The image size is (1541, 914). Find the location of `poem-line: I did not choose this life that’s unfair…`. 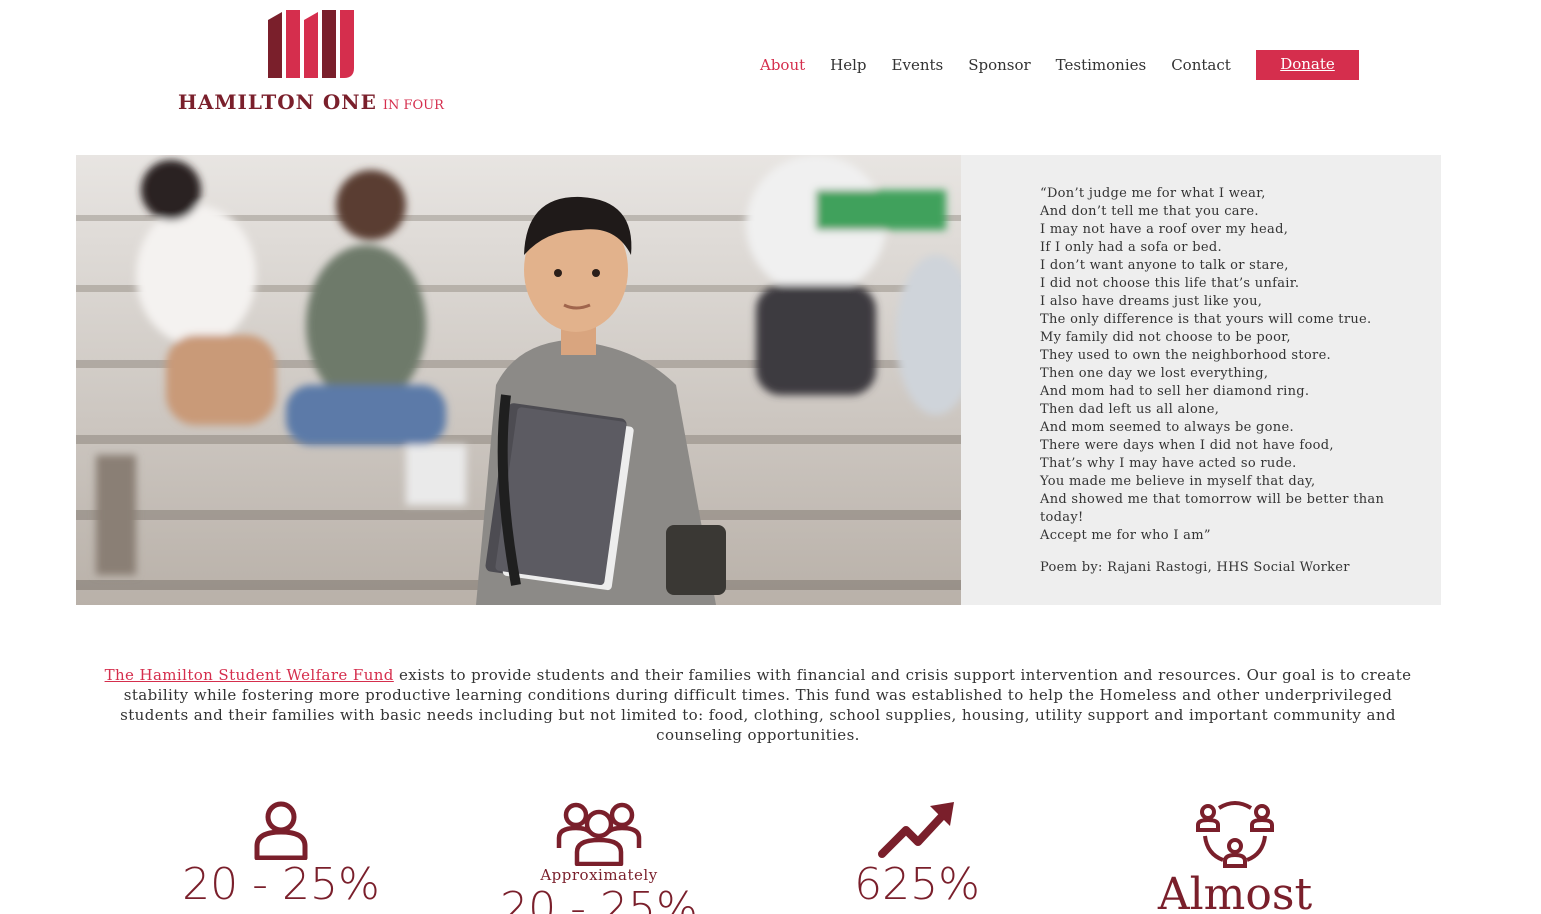

poem-line: I did not choose this life that’s unfair… is located at coordinates (1170, 283).